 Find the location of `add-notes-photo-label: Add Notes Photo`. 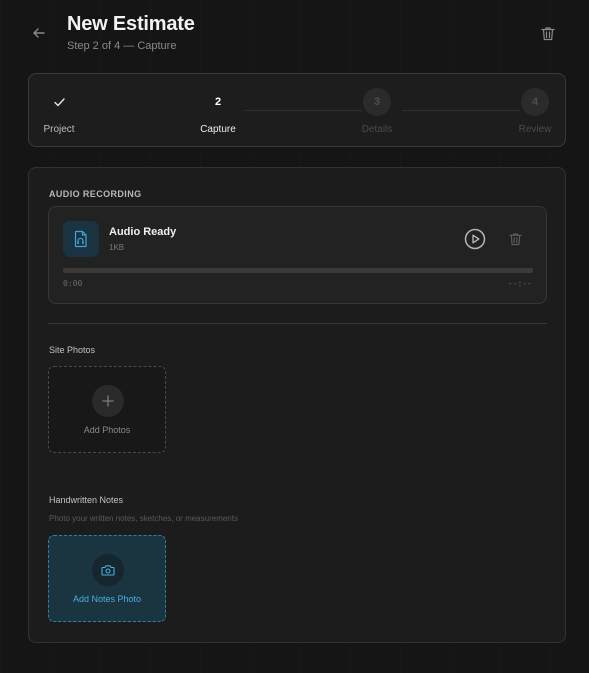

add-notes-photo-label: Add Notes Photo is located at coordinates (107, 599).